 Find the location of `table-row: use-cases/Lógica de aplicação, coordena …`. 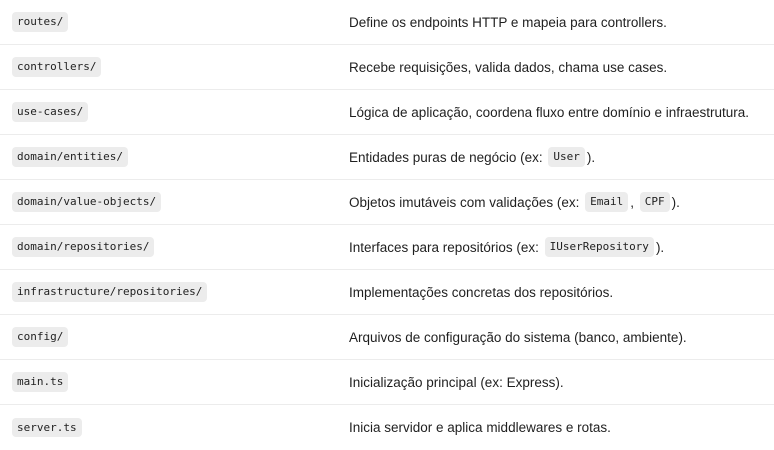

table-row: use-cases/Lógica de aplicação, coordena … is located at coordinates (387, 112).